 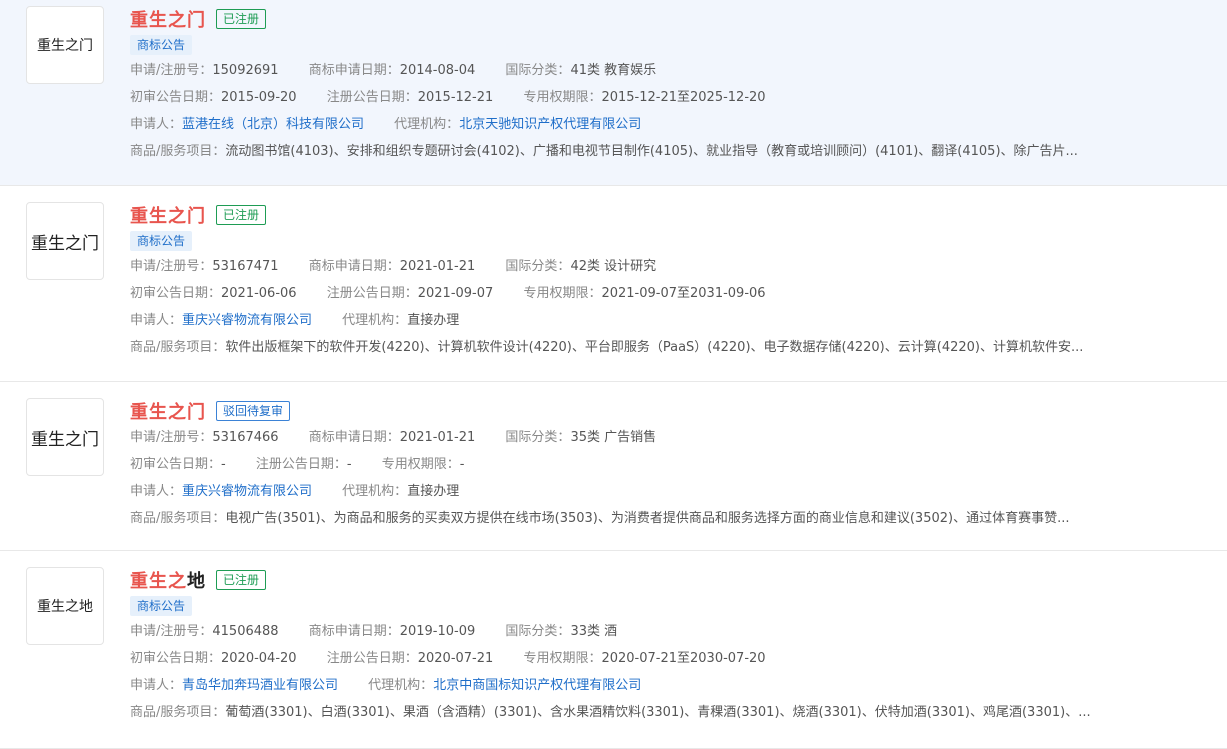 What do you see at coordinates (204, 437) in the screenshot?
I see `registration-number: 申请/注册号：53167466` at bounding box center [204, 437].